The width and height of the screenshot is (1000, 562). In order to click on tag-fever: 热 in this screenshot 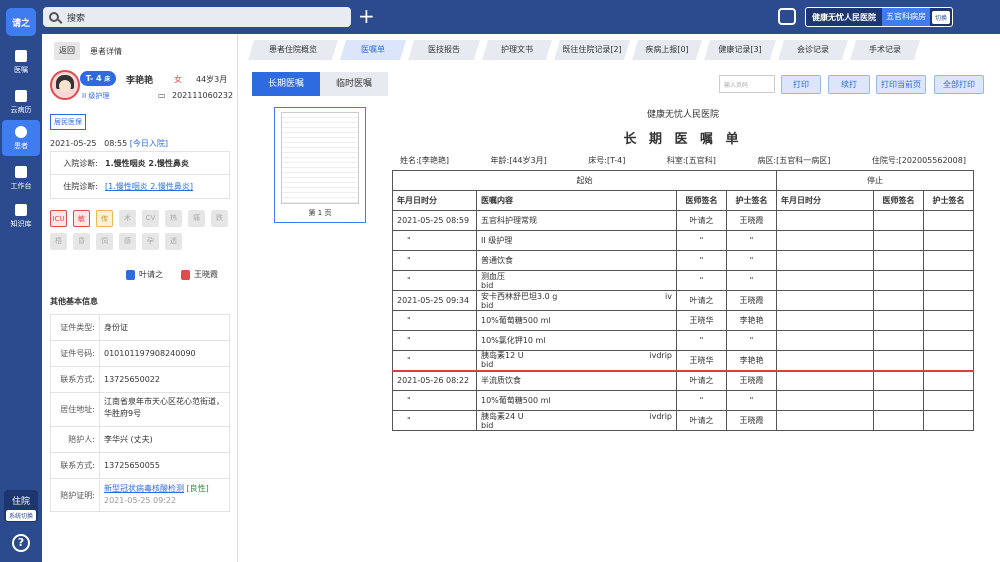, I will do `click(173, 218)`.